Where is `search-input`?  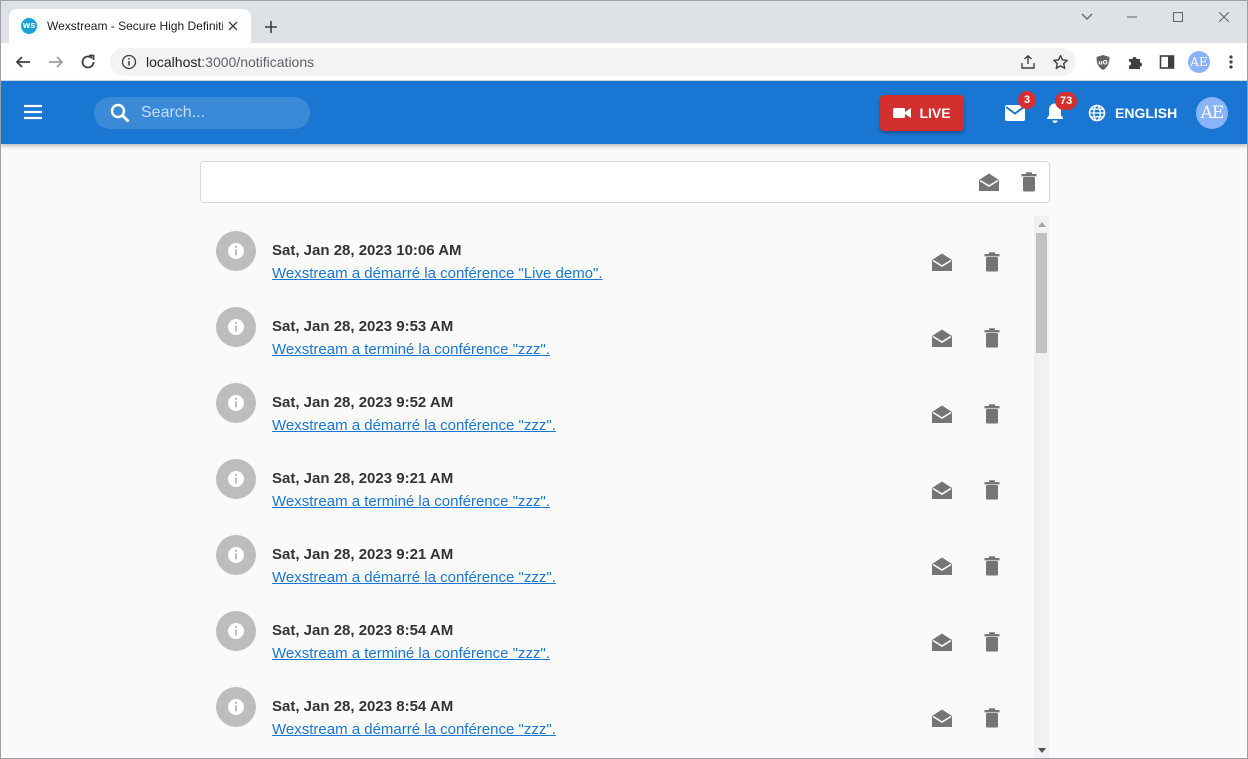
search-input is located at coordinates (221, 113).